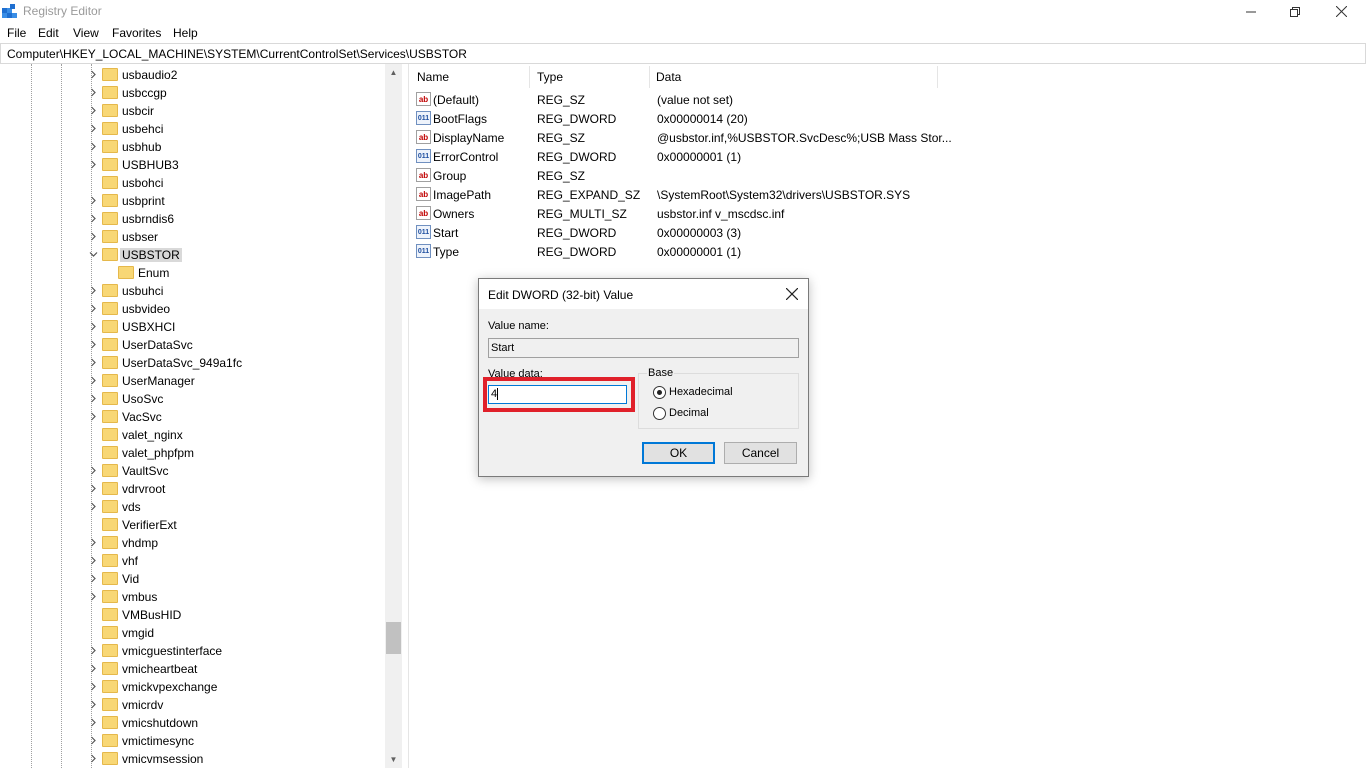  I want to click on value-row: ab (Default) REG_SZ (value not set), so click(887, 99).